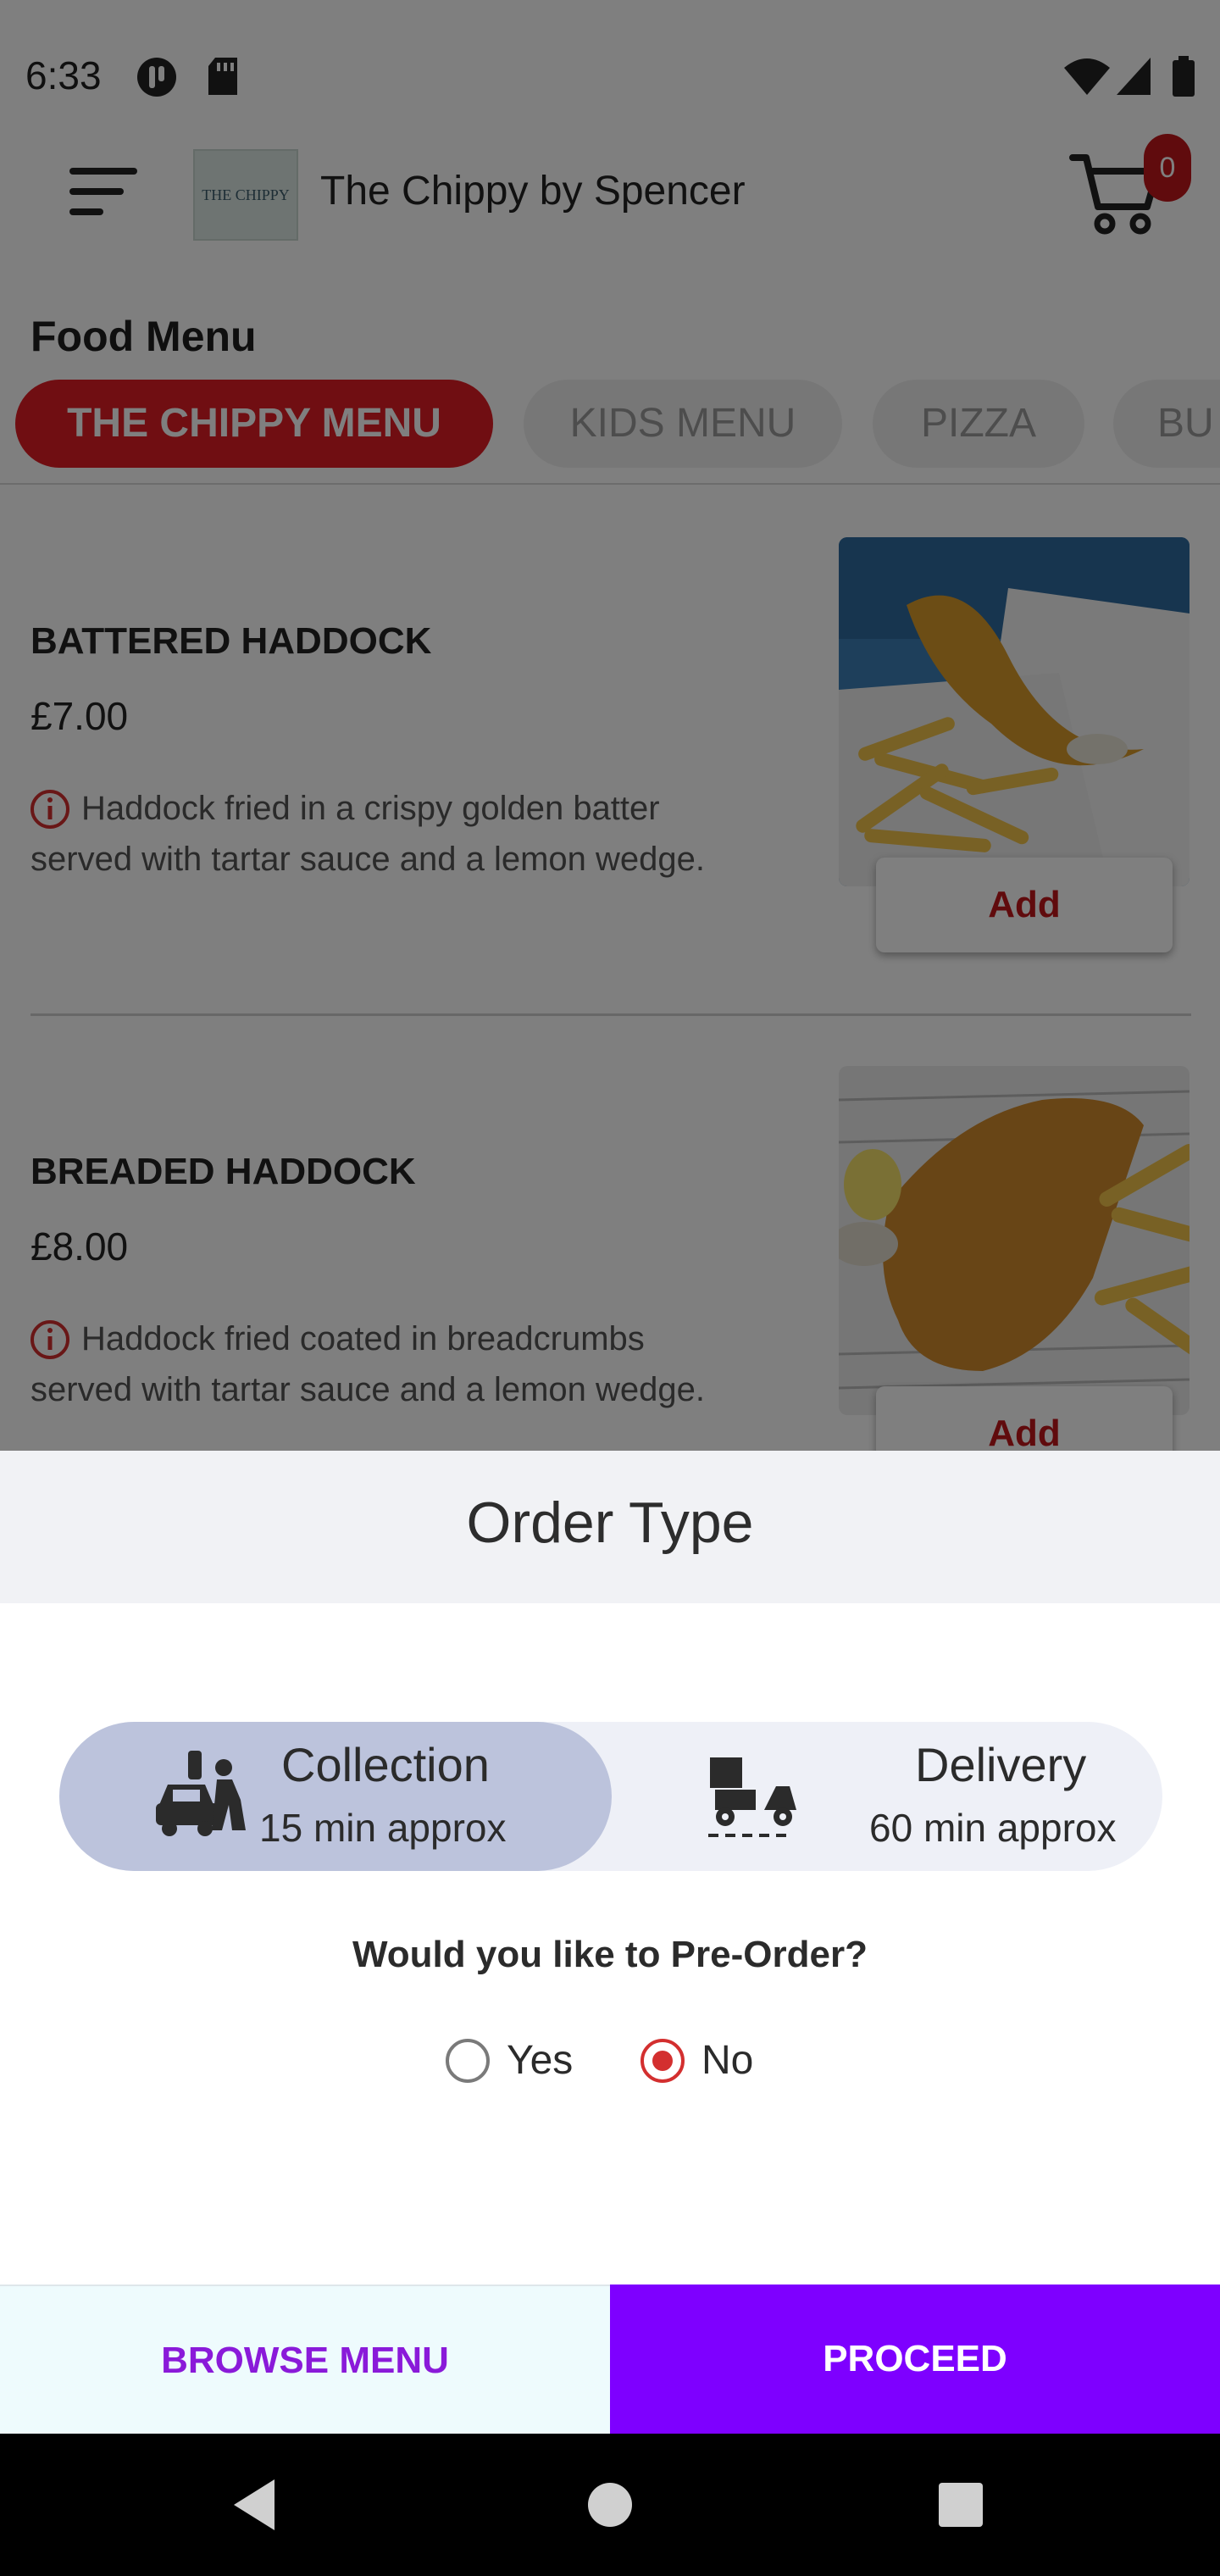 The width and height of the screenshot is (1220, 2576). I want to click on back-icon, so click(256, 2505).